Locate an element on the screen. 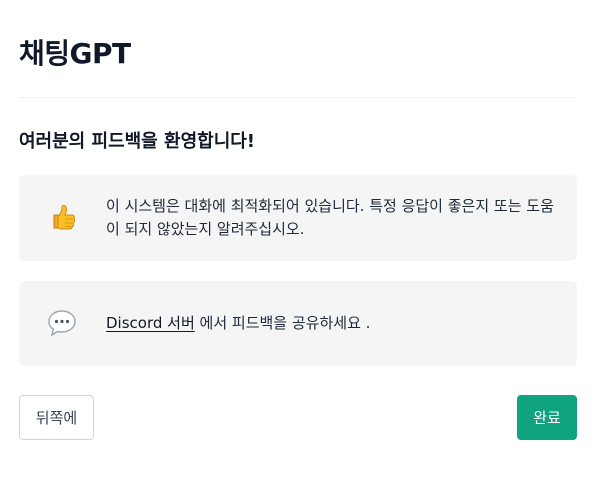 The width and height of the screenshot is (600, 478). discord-server-link: Discord 서버 is located at coordinates (150, 323).